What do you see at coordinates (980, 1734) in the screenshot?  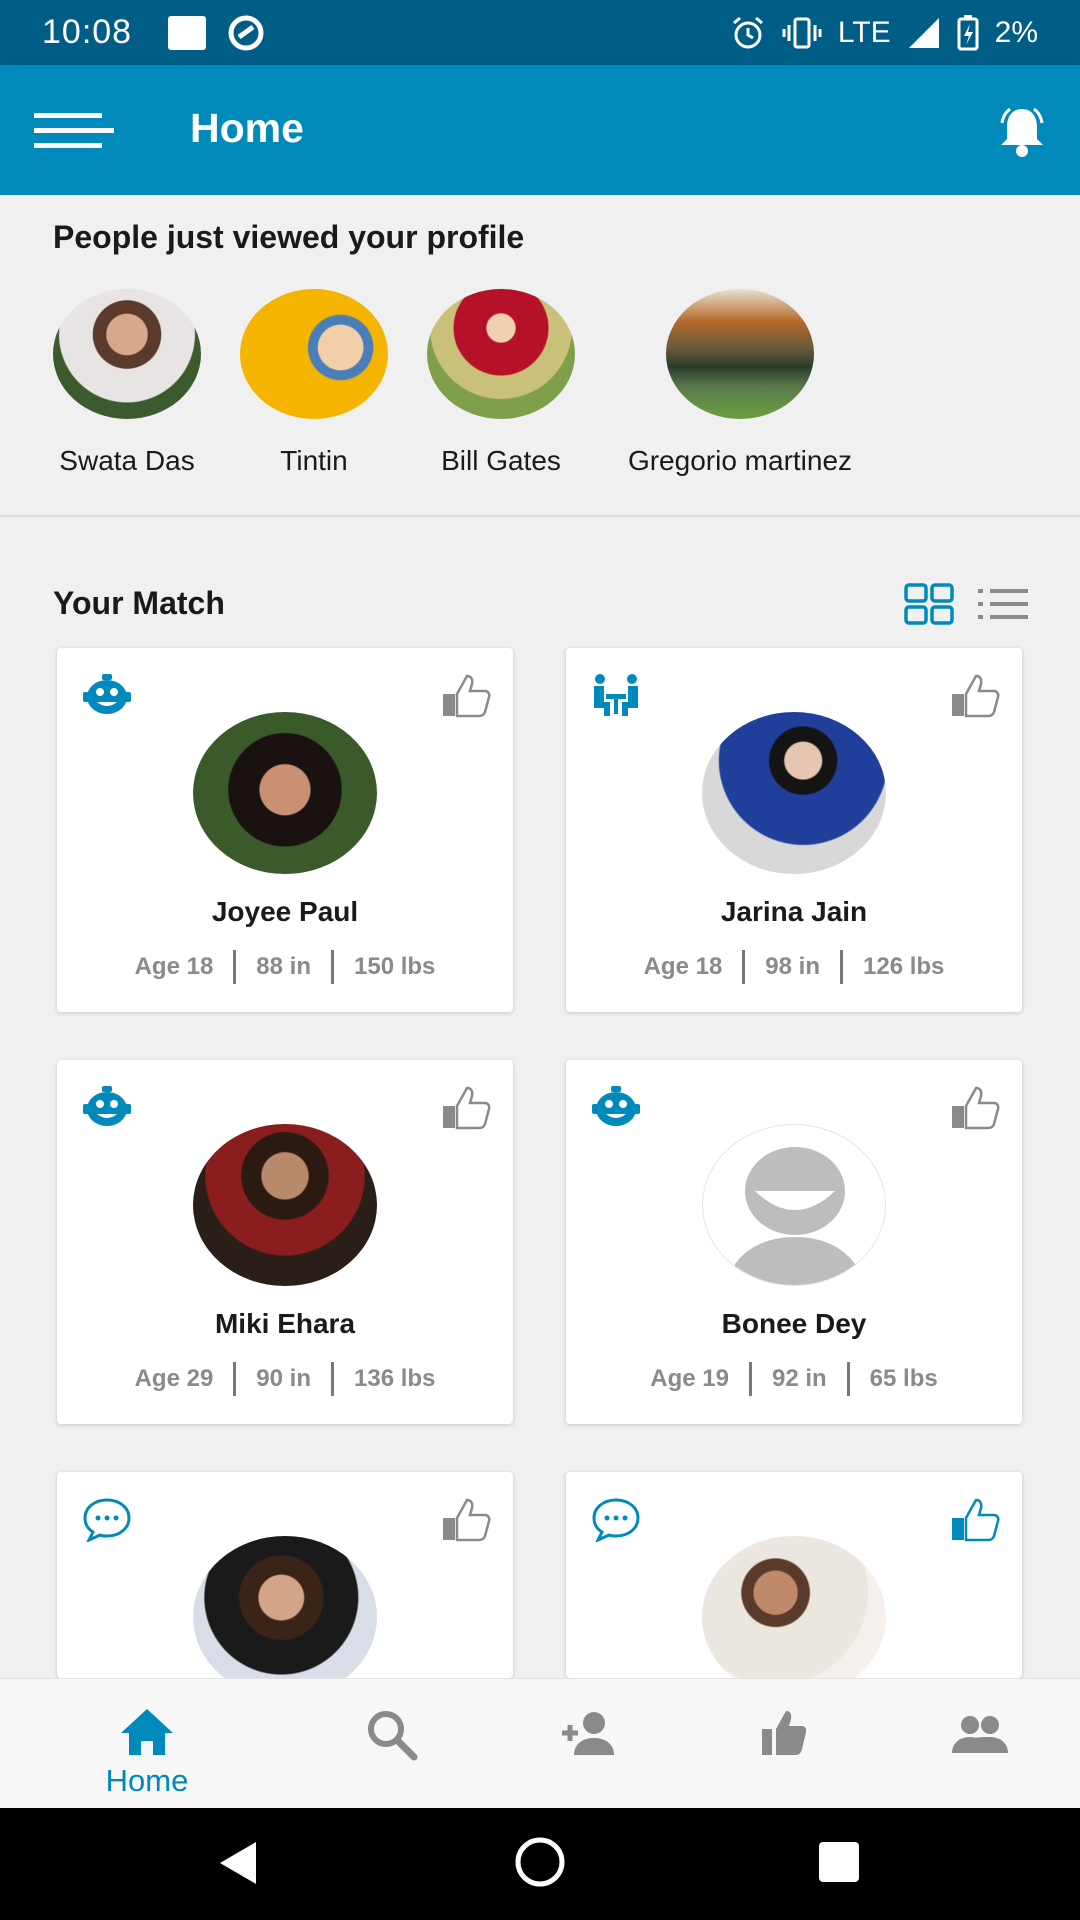 I see `group-icon` at bounding box center [980, 1734].